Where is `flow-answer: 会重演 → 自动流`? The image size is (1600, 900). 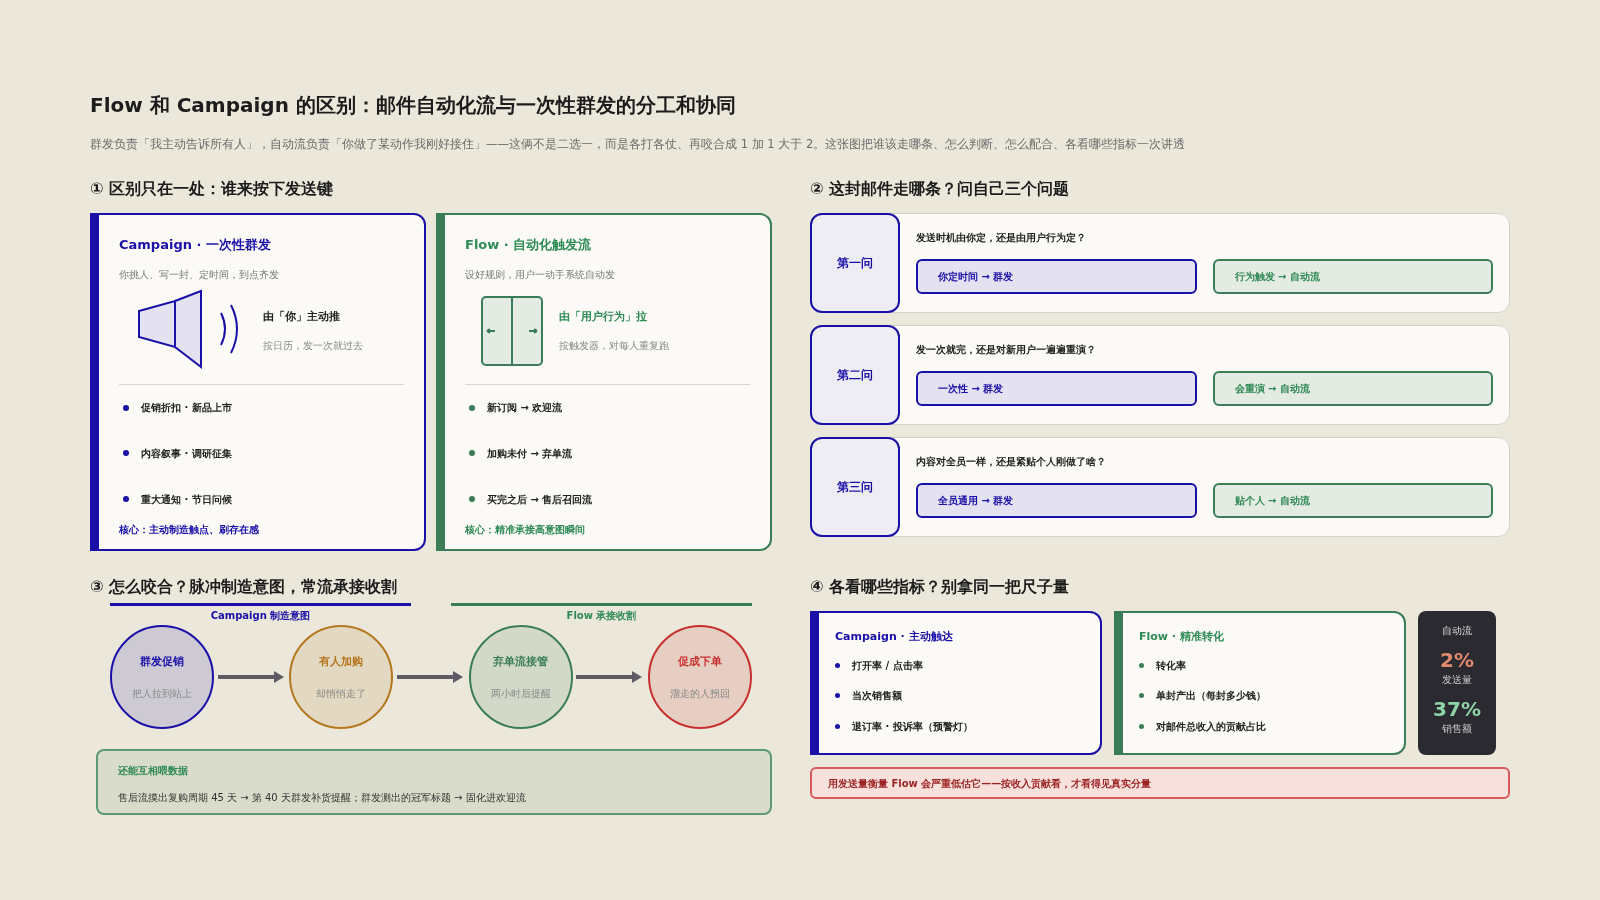 flow-answer: 会重演 → 自动流 is located at coordinates (1352, 389).